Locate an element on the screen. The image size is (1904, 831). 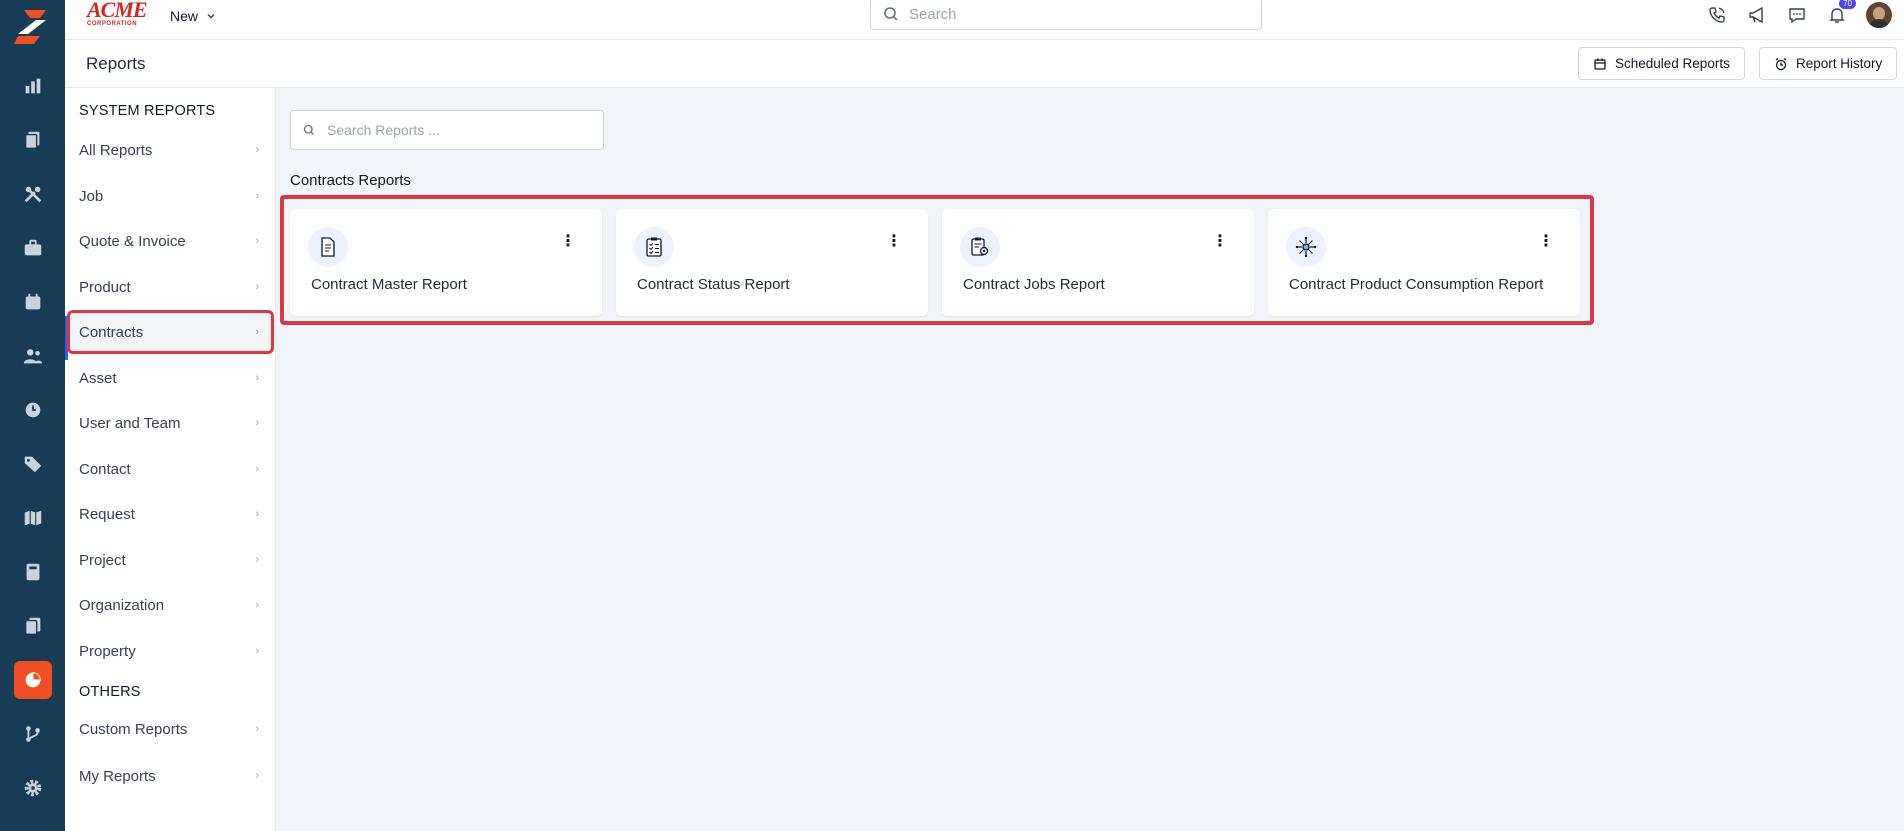
users-icon is located at coordinates (32, 356).